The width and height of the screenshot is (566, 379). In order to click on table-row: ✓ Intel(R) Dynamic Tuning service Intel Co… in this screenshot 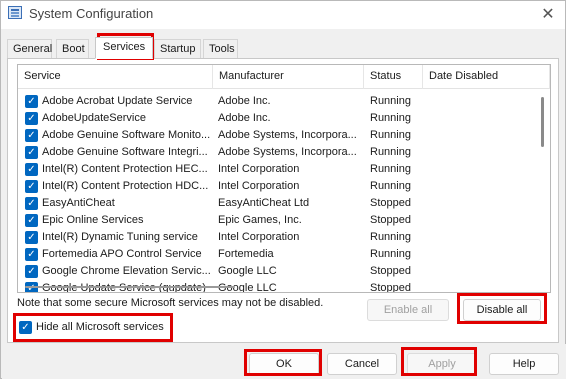, I will do `click(275, 237)`.